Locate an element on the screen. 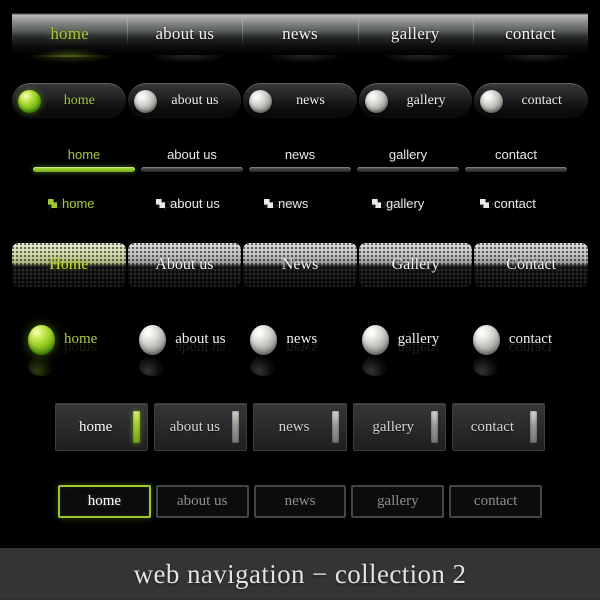 The image size is (600, 600). nav6-item-news: news news is located at coordinates (299, 350).